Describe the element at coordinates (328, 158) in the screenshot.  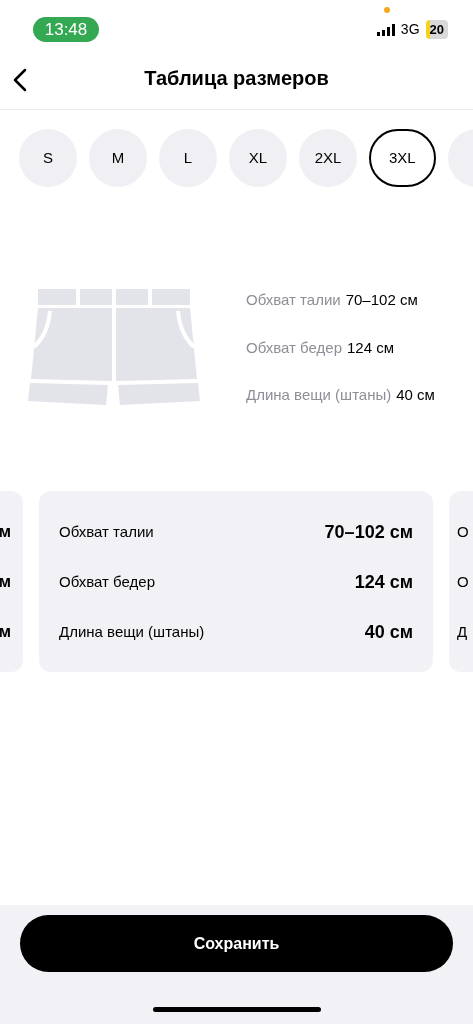
I see `size-chip: 2XL` at that location.